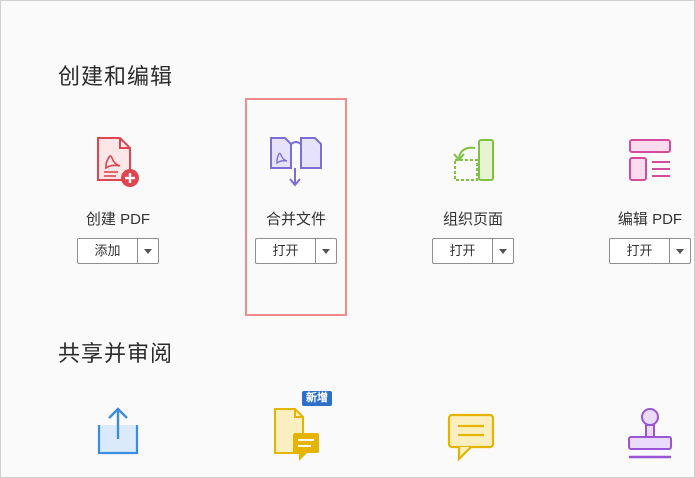 The width and height of the screenshot is (695, 478). I want to click on tool-create-pdf: 创建 PDF 添加, so click(118, 199).